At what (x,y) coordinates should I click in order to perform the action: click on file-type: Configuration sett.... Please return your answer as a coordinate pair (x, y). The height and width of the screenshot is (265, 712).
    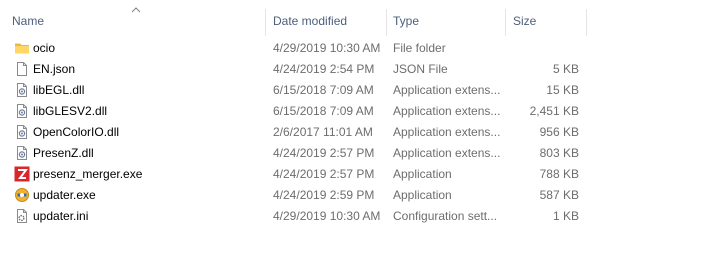
    Looking at the image, I should click on (445, 216).